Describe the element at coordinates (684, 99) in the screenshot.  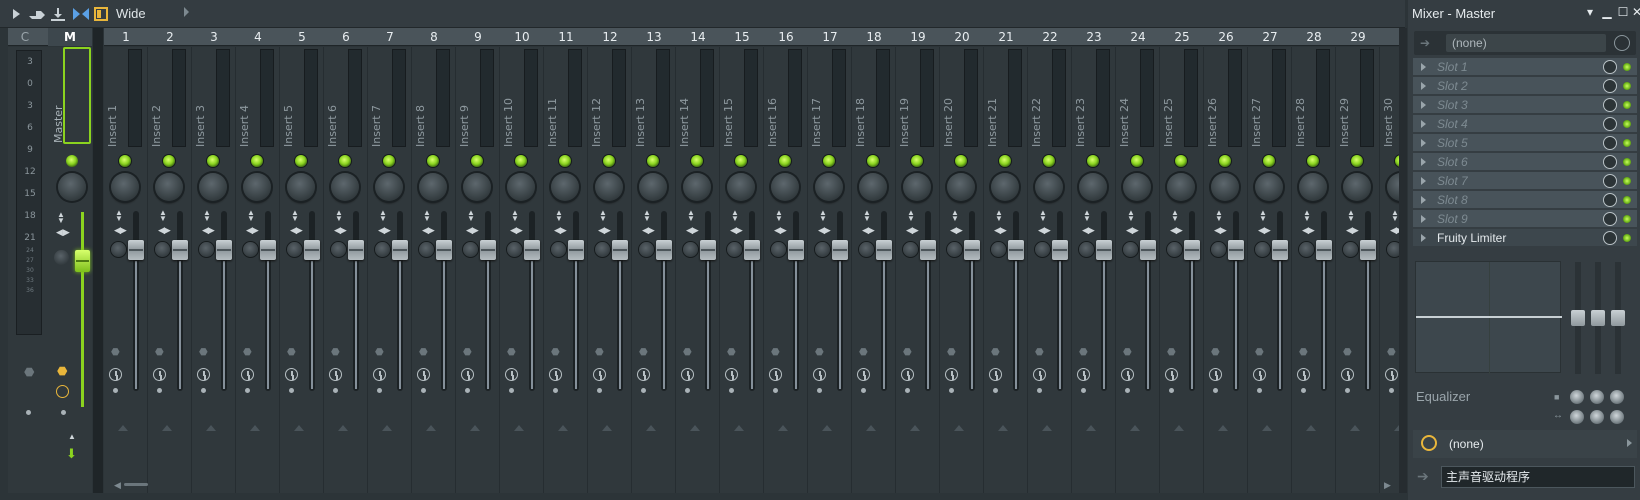
I see `insert-name: Insert 14` at that location.